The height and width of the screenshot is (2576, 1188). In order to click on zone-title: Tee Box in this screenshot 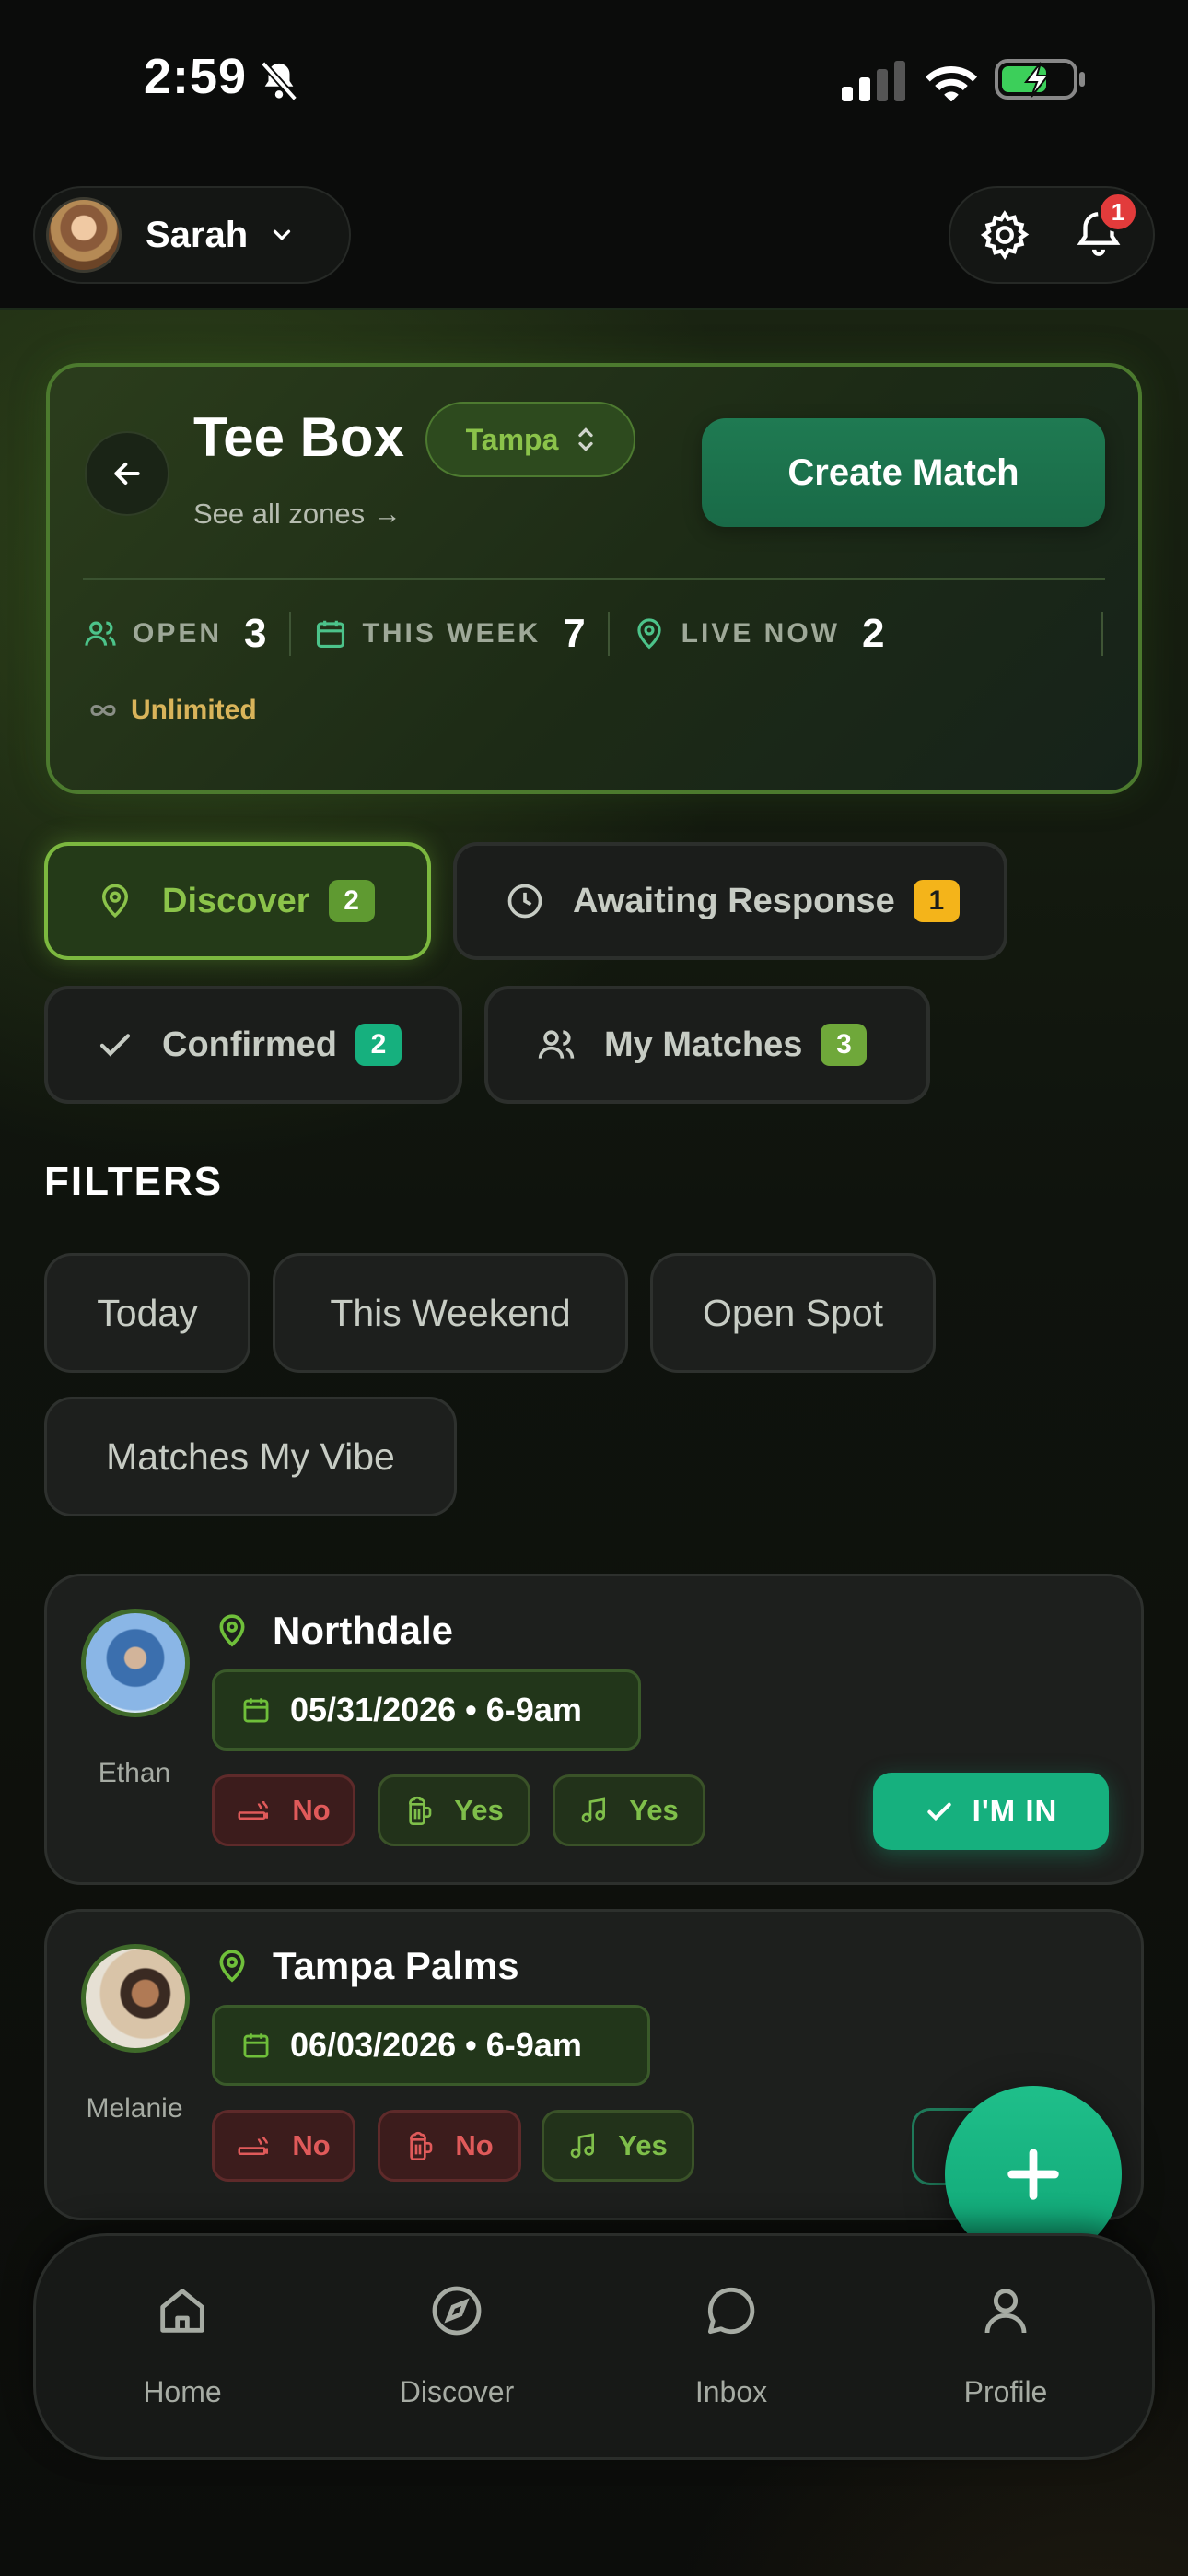, I will do `click(298, 437)`.